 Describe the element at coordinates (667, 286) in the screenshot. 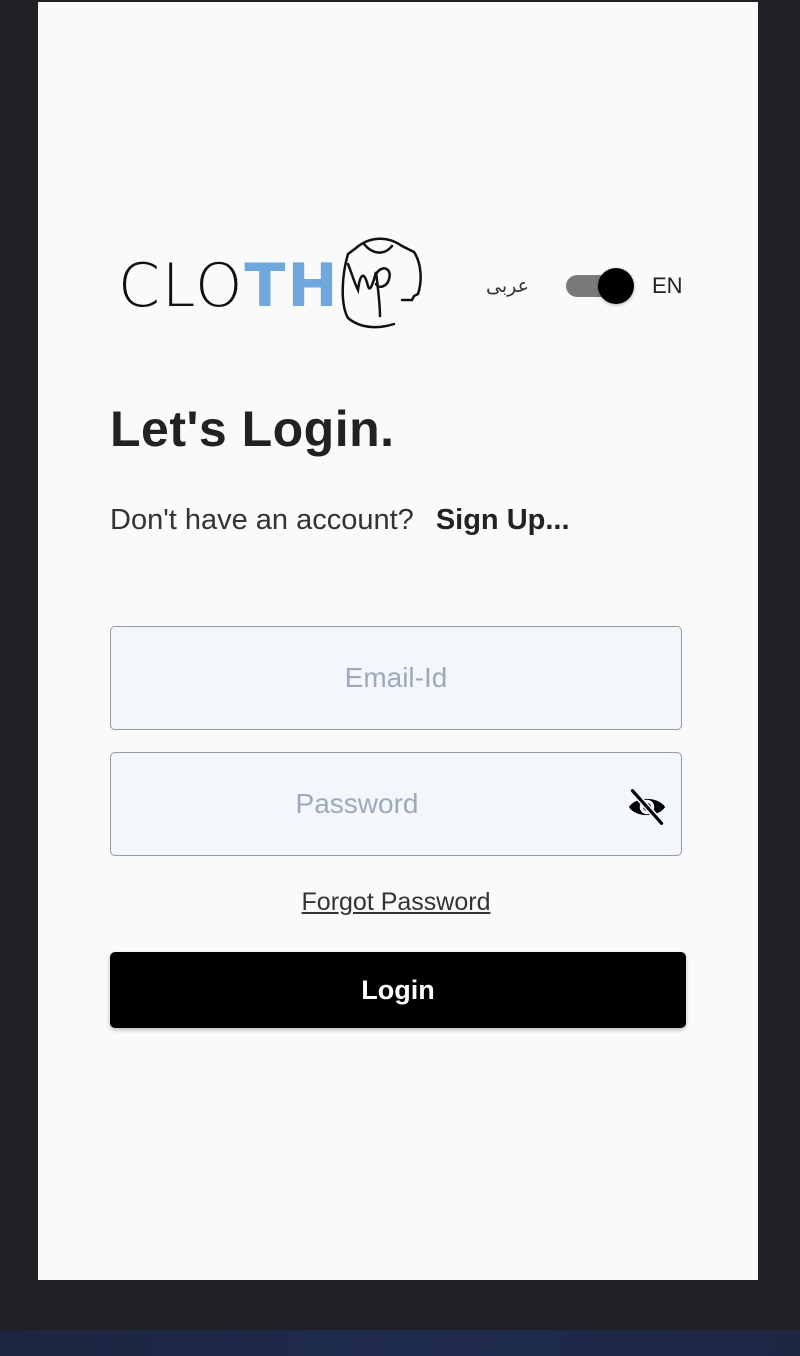

I see `language-label-english: EN` at that location.